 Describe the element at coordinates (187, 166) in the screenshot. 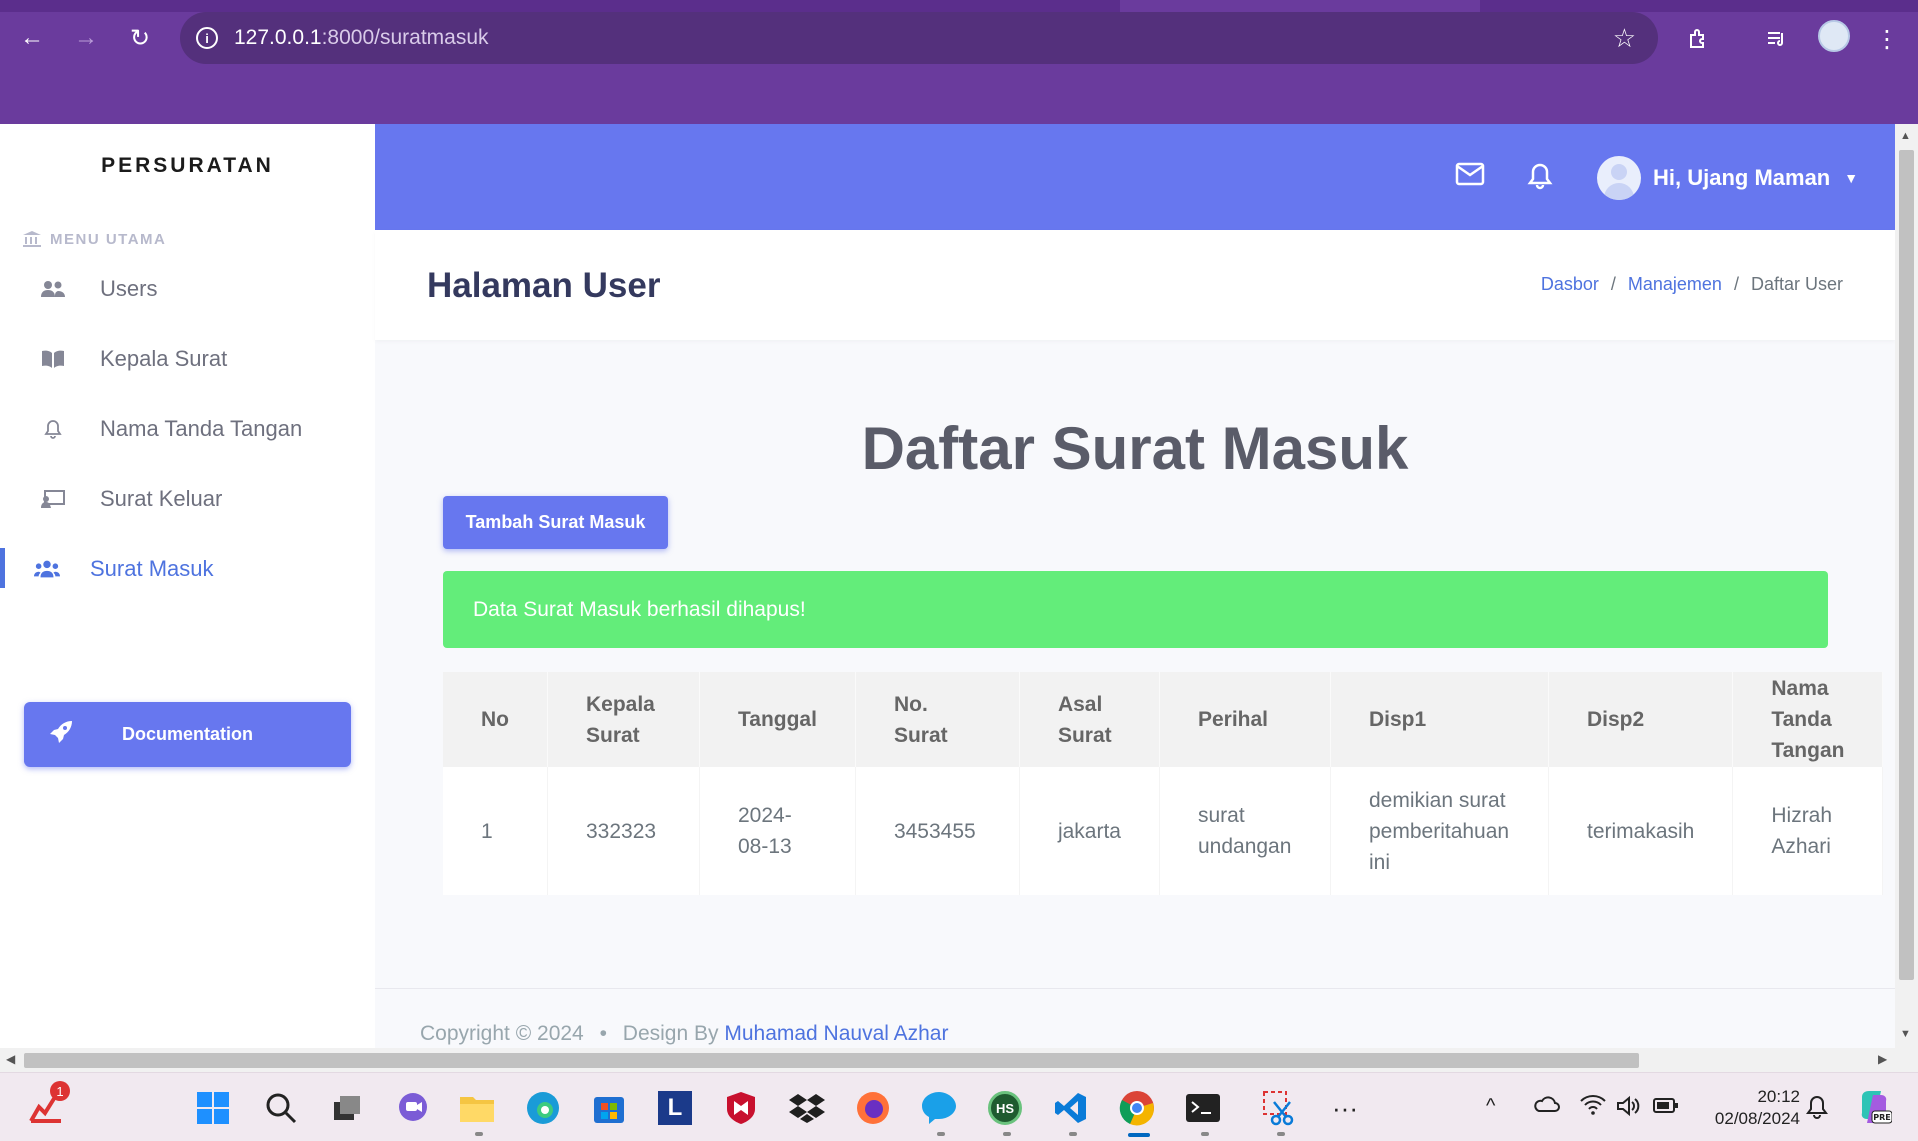

I see `brand-title: PERSURATAN` at that location.